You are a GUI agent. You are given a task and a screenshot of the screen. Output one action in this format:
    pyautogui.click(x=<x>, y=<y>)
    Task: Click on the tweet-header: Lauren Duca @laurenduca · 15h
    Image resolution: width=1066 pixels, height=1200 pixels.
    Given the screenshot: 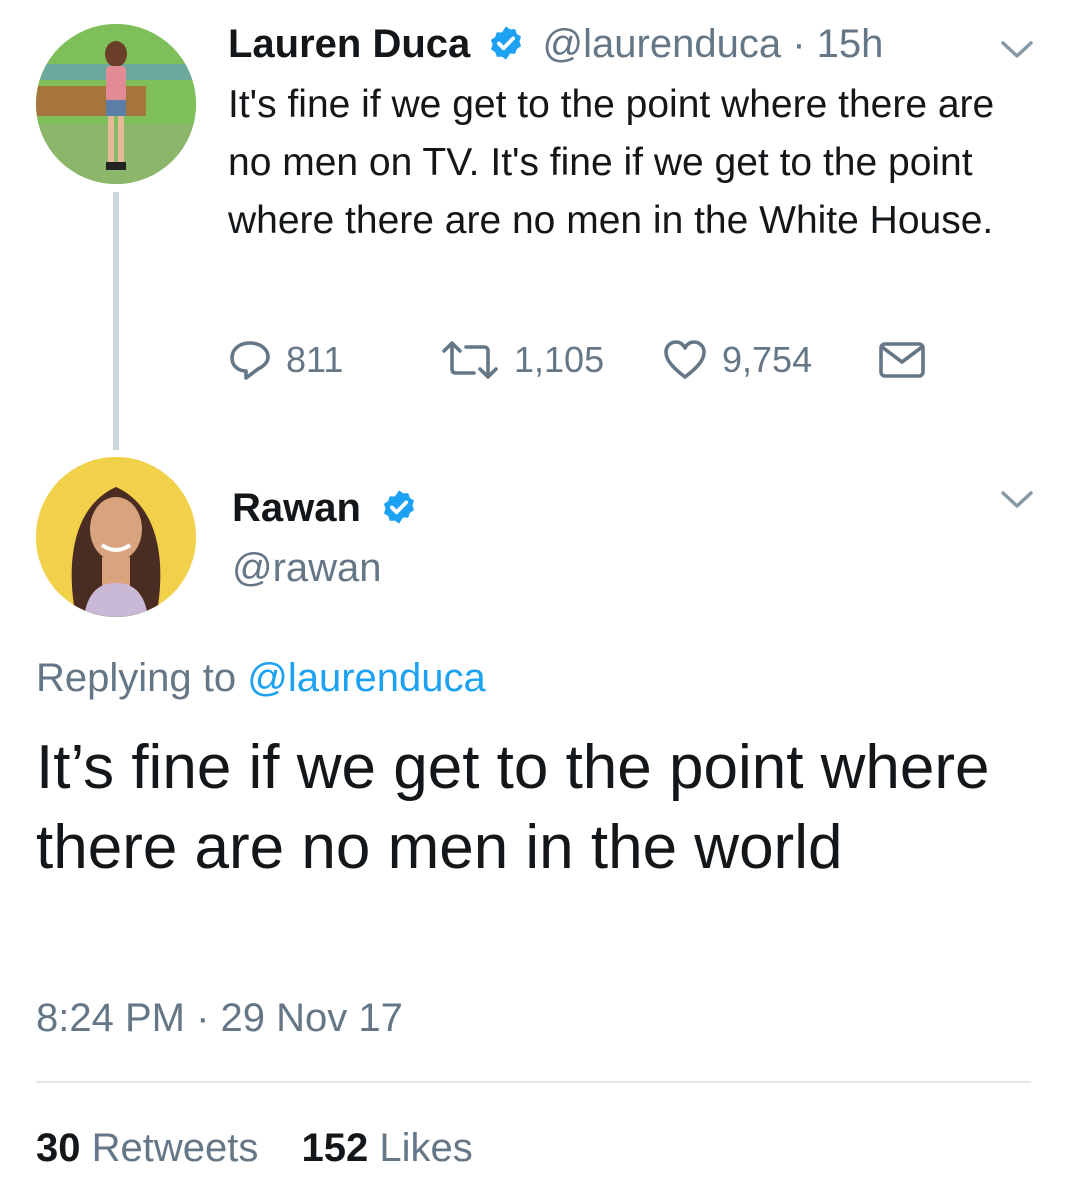 What is the action you would take?
    pyautogui.click(x=555, y=44)
    